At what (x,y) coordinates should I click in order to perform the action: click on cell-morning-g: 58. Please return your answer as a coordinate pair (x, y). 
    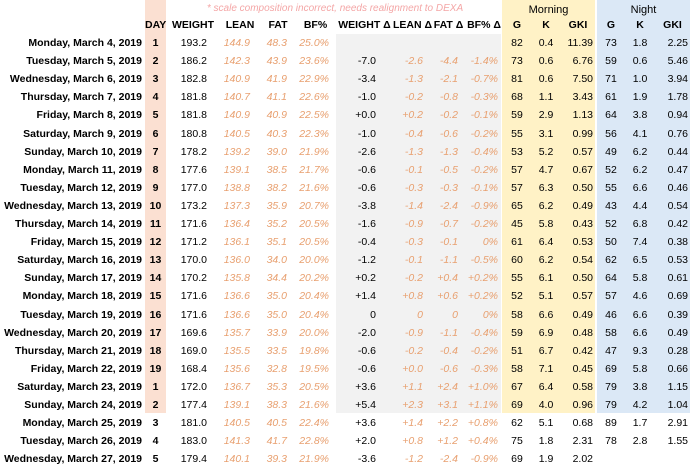
    Looking at the image, I should click on (517, 368).